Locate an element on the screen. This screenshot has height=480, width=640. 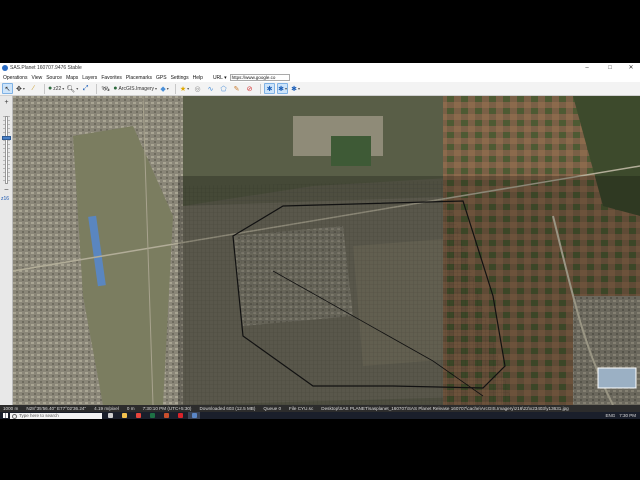
zoom-tool-button: 🔍︎ ▾ is located at coordinates (72, 88).